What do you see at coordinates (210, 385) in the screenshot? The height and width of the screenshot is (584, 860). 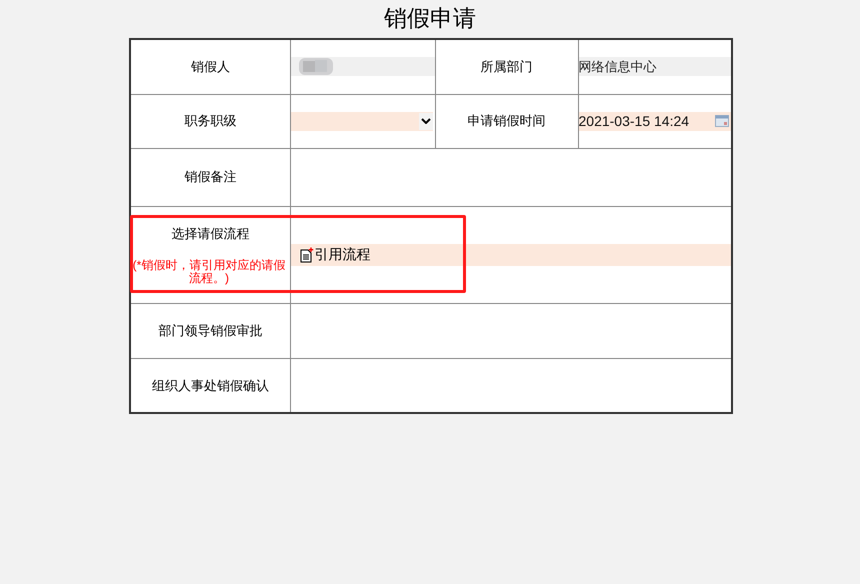 I see `field-label: 组织人事处销假确认` at bounding box center [210, 385].